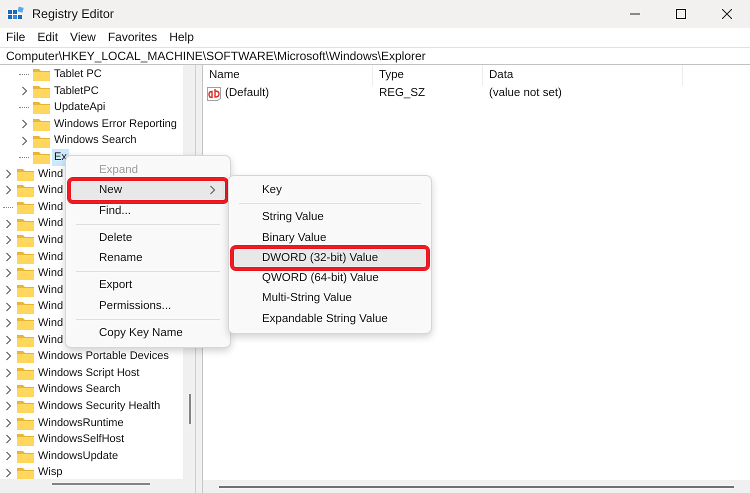 The height and width of the screenshot is (493, 750). Describe the element at coordinates (89, 373) in the screenshot. I see `tree-item: Windows Script Host` at that location.